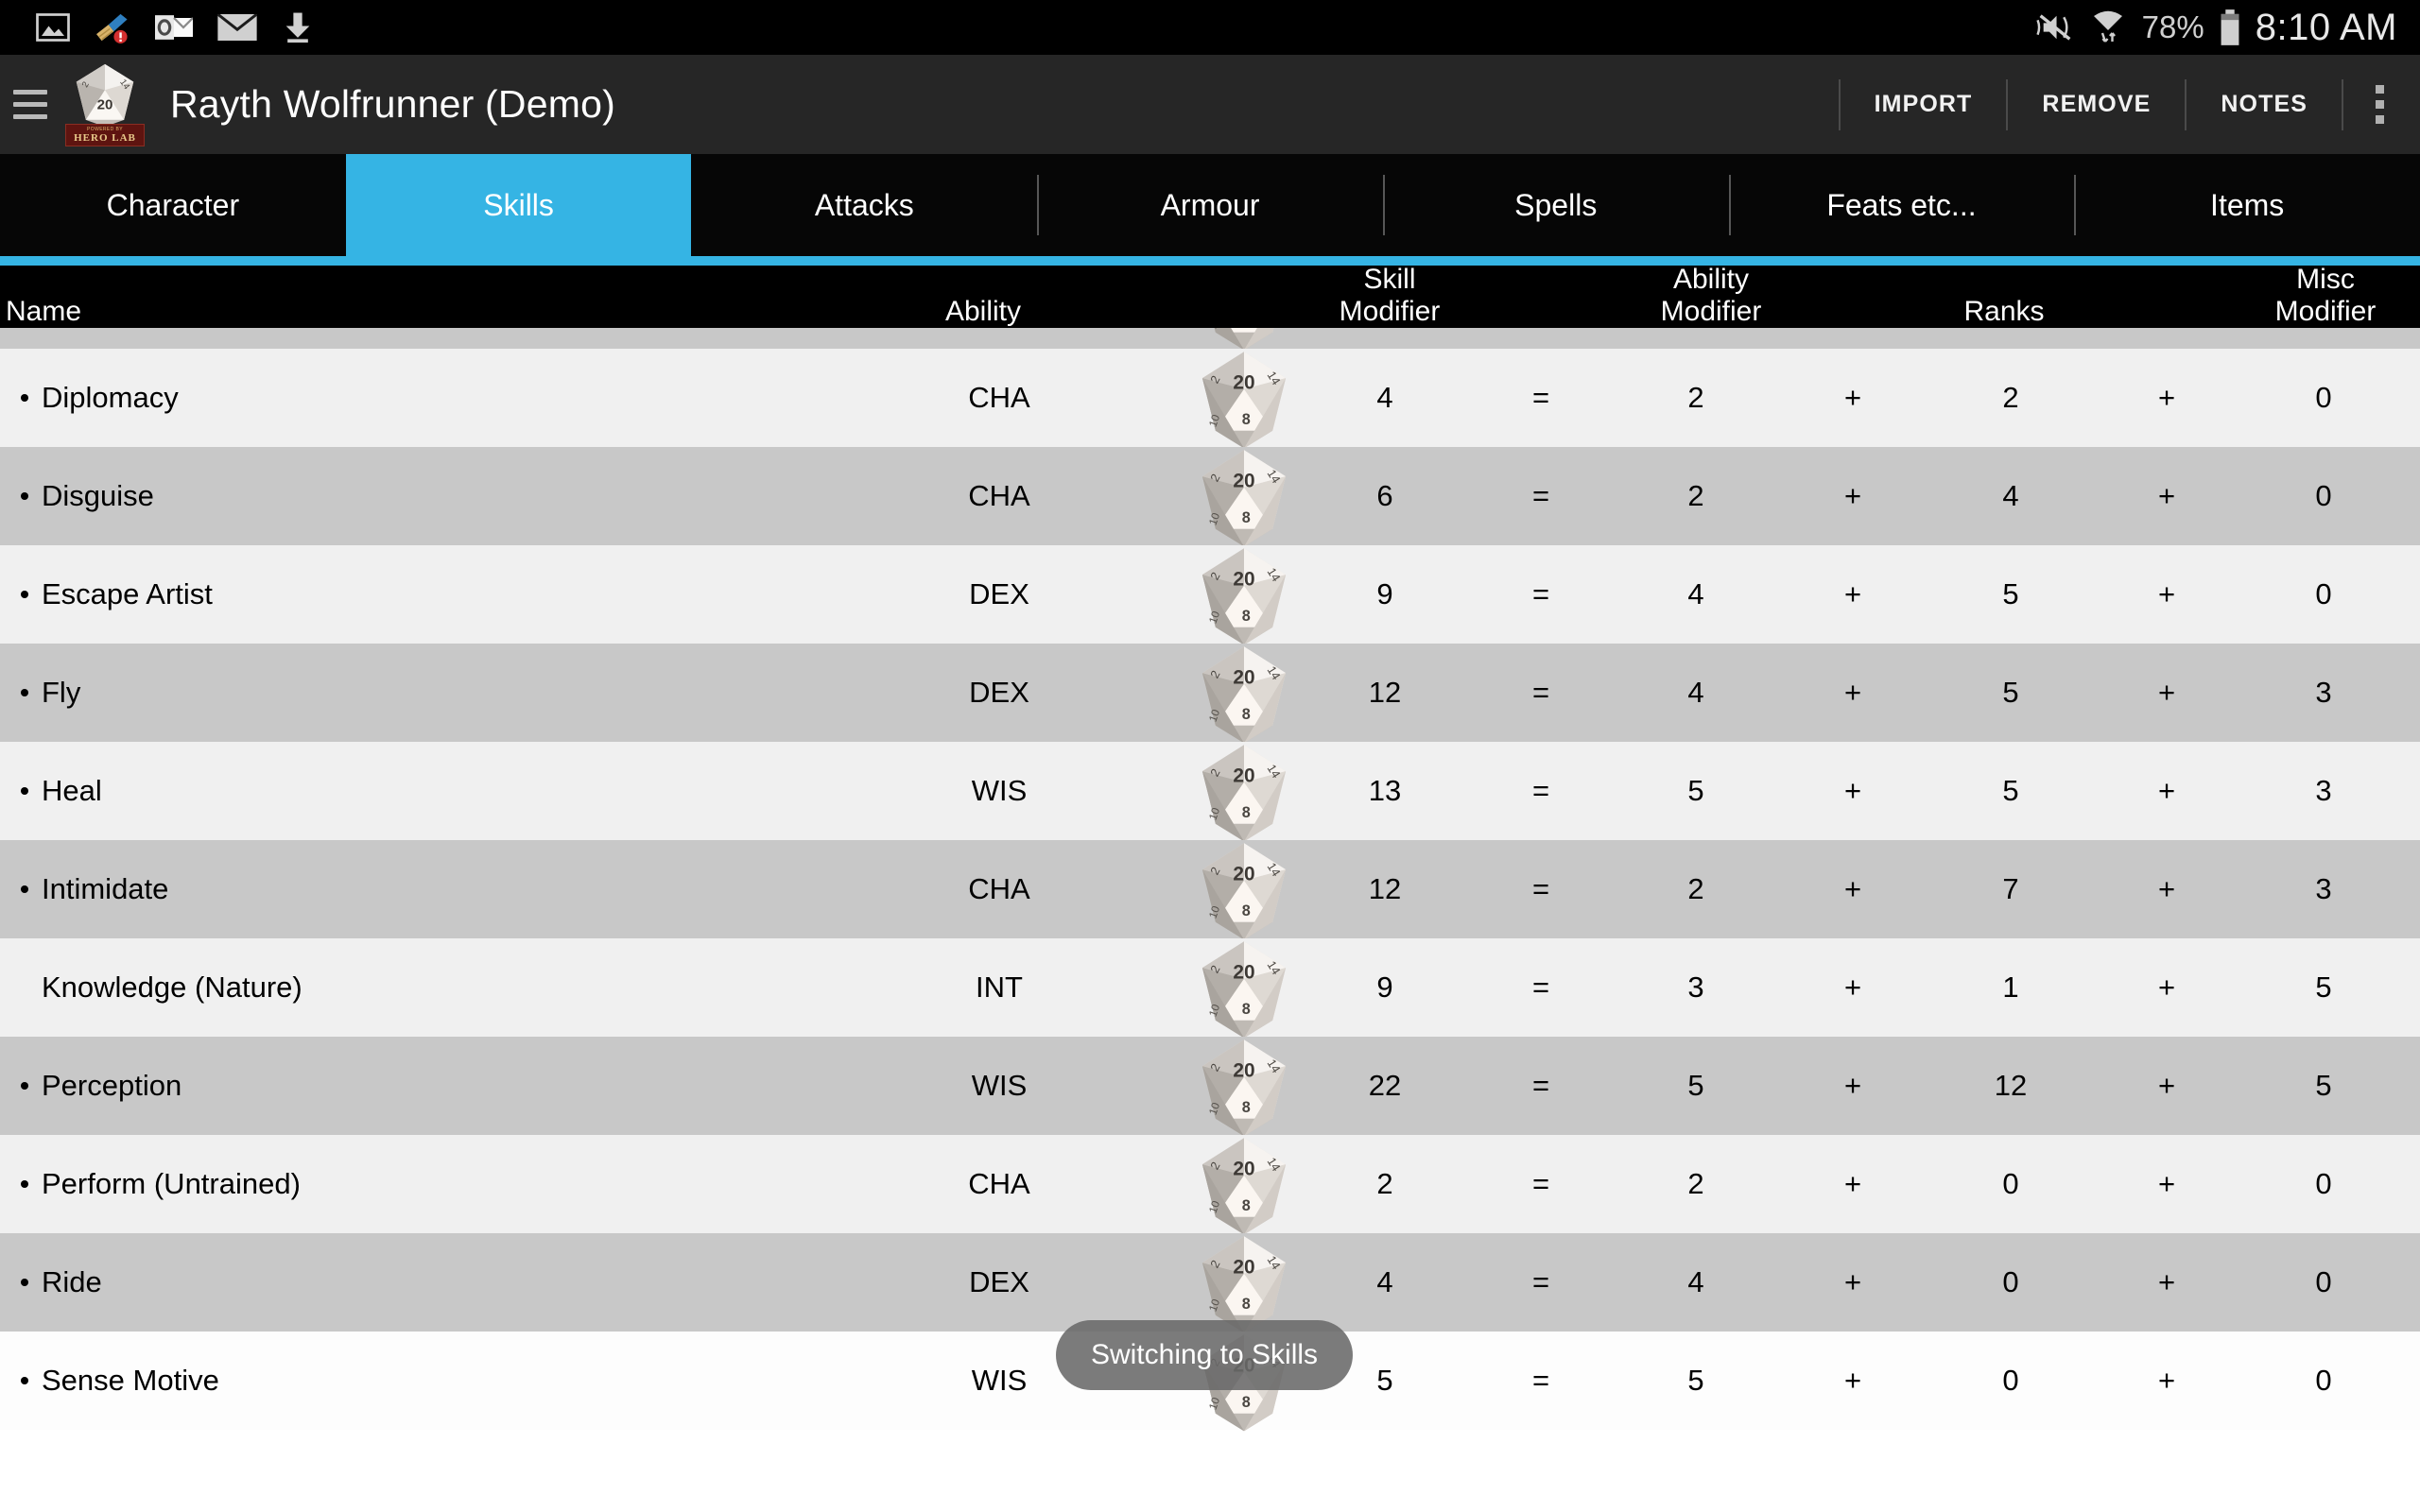 The image size is (2420, 1512). I want to click on table-row: Perform (Untrained) CHA 20 2 14 8 10 2 = 2 +0 +0, so click(1210, 1185).